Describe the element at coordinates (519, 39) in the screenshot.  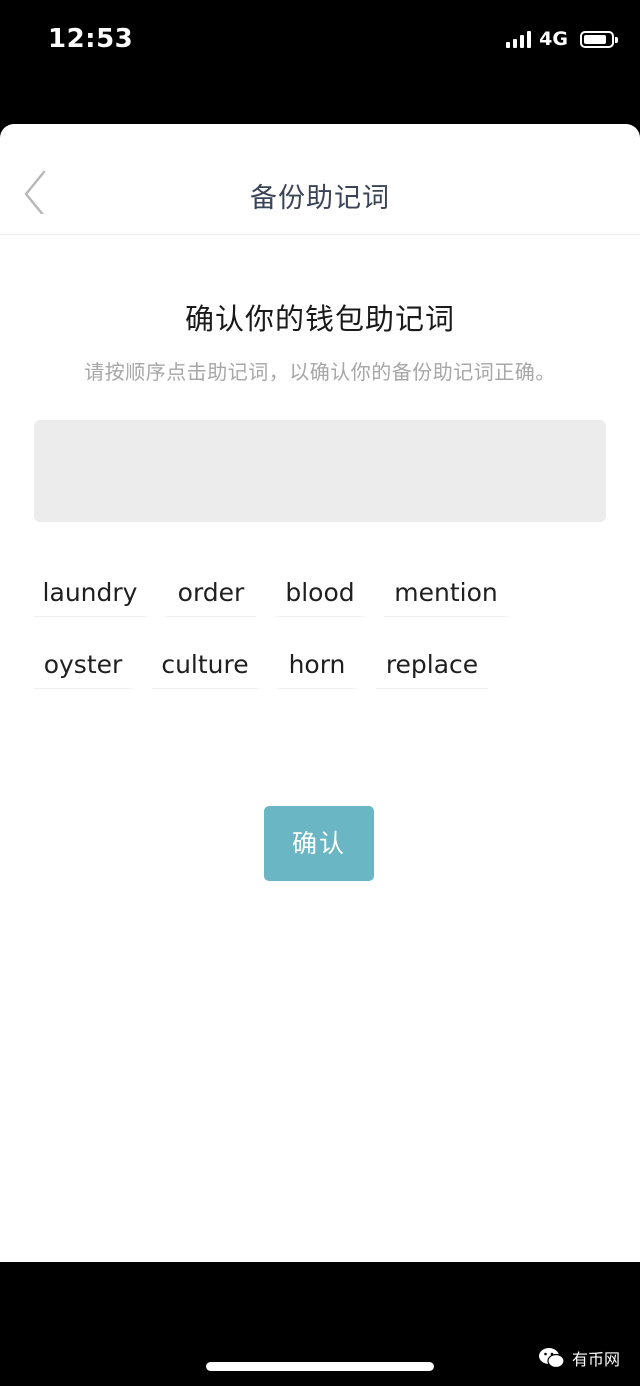
I see `signal-icon` at that location.